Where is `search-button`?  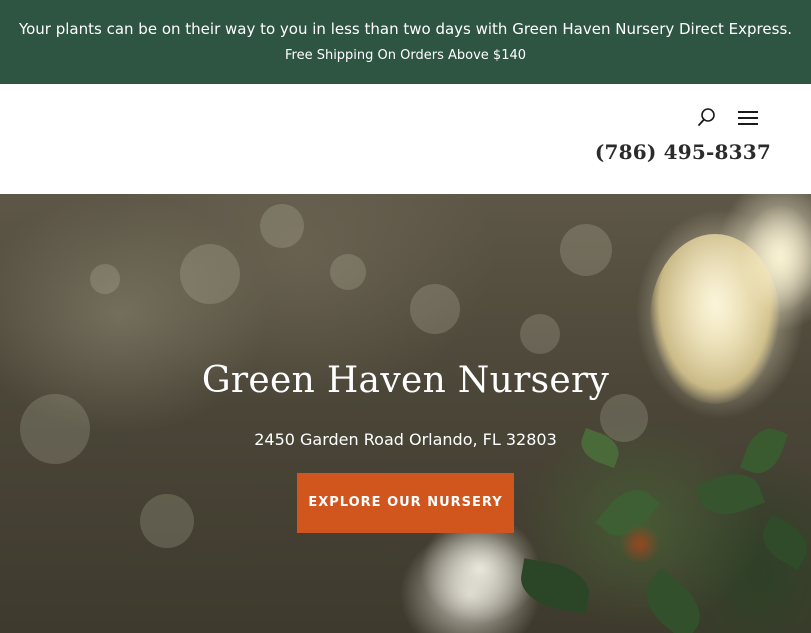
search-button is located at coordinates (707, 117).